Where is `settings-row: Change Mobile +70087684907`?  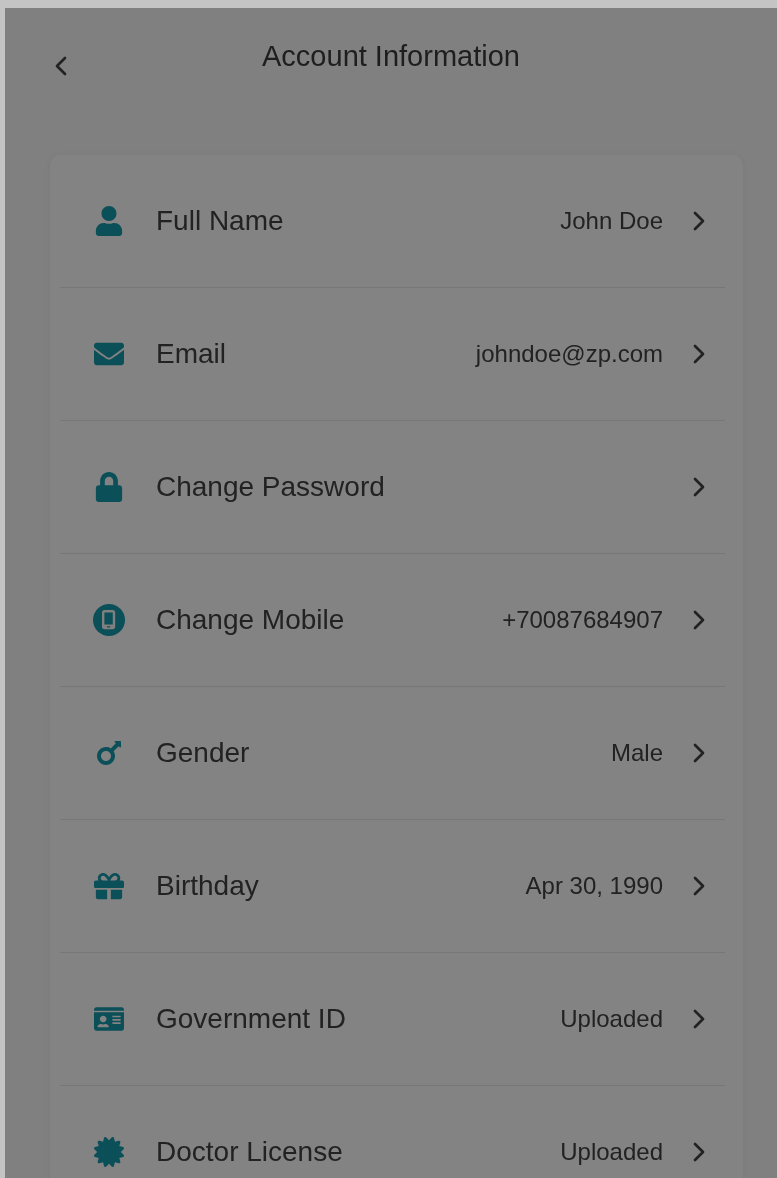
settings-row: Change Mobile +70087684907 is located at coordinates (392, 620).